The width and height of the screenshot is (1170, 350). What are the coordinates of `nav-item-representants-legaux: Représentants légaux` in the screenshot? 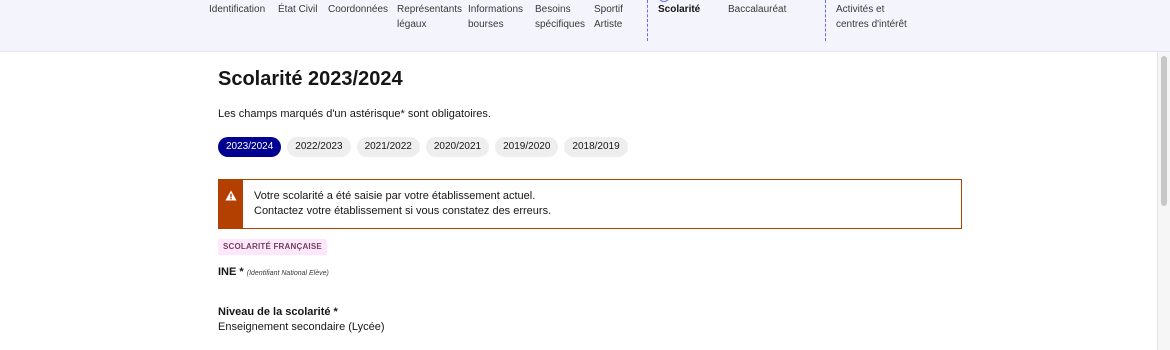 It's located at (429, 17).